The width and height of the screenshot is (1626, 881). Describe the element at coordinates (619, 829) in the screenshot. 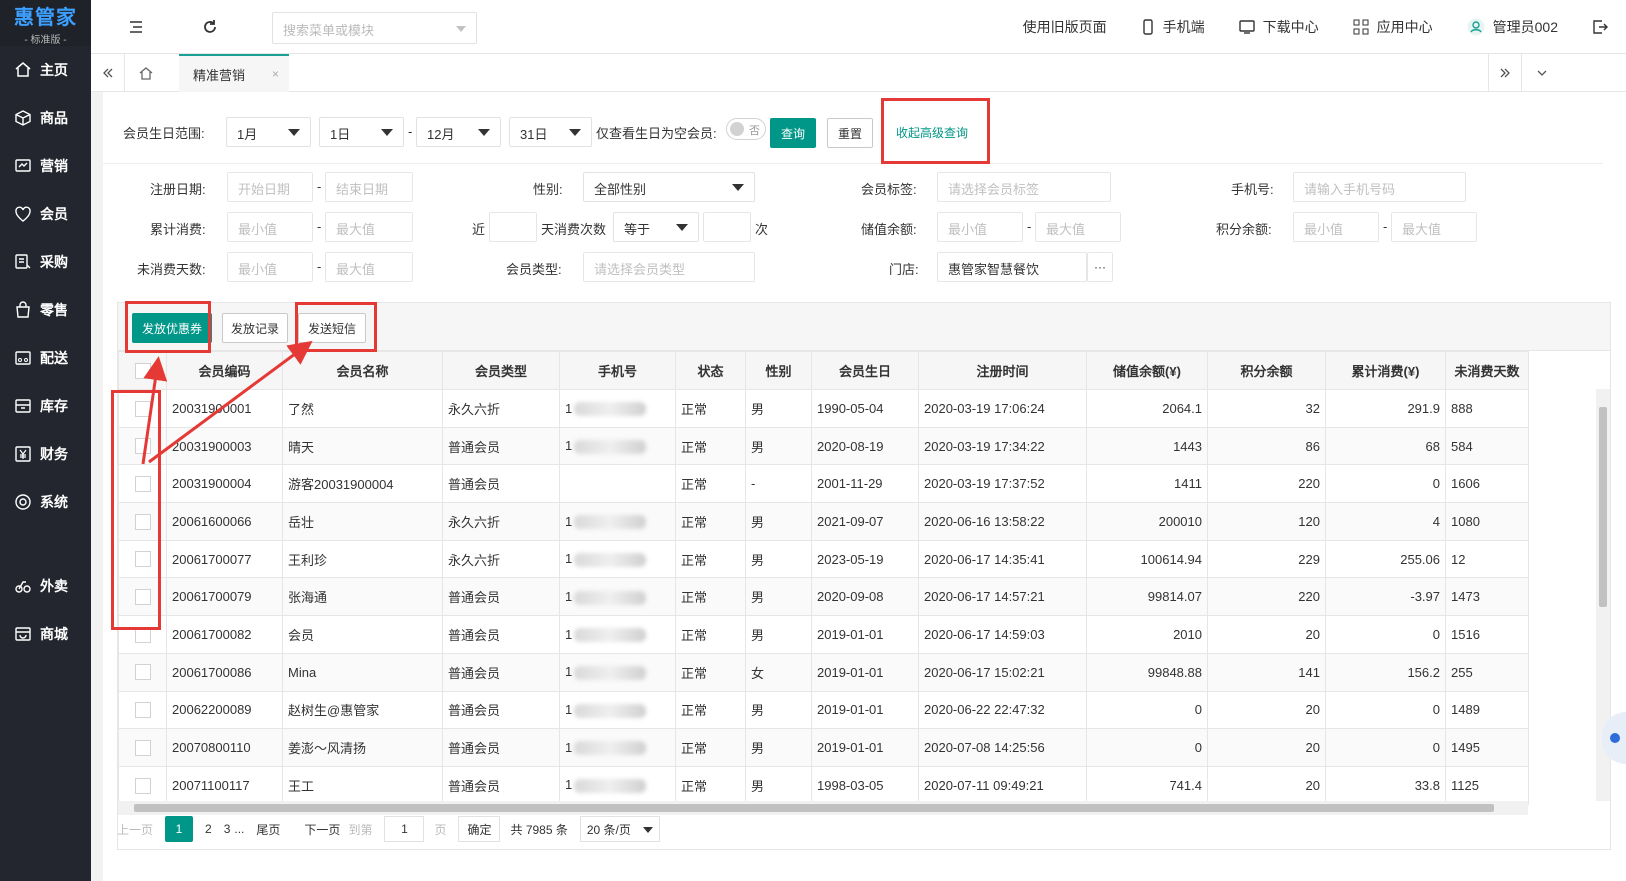

I see `page-size-select: 20 条/页` at that location.